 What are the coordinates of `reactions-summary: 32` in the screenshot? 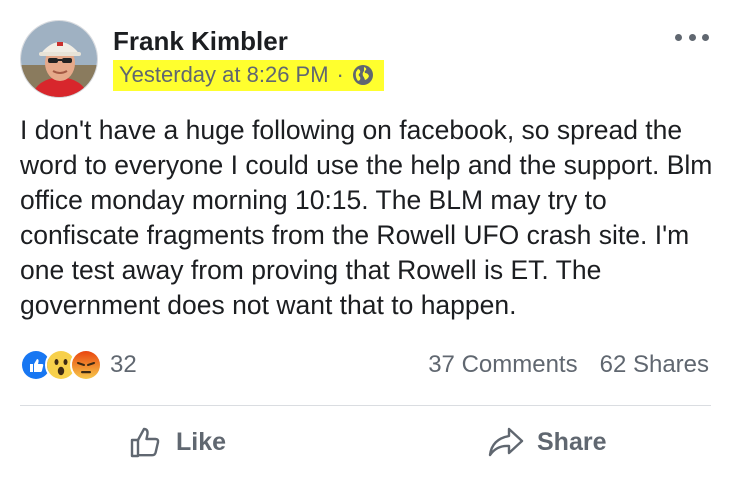 It's located at (78, 365).